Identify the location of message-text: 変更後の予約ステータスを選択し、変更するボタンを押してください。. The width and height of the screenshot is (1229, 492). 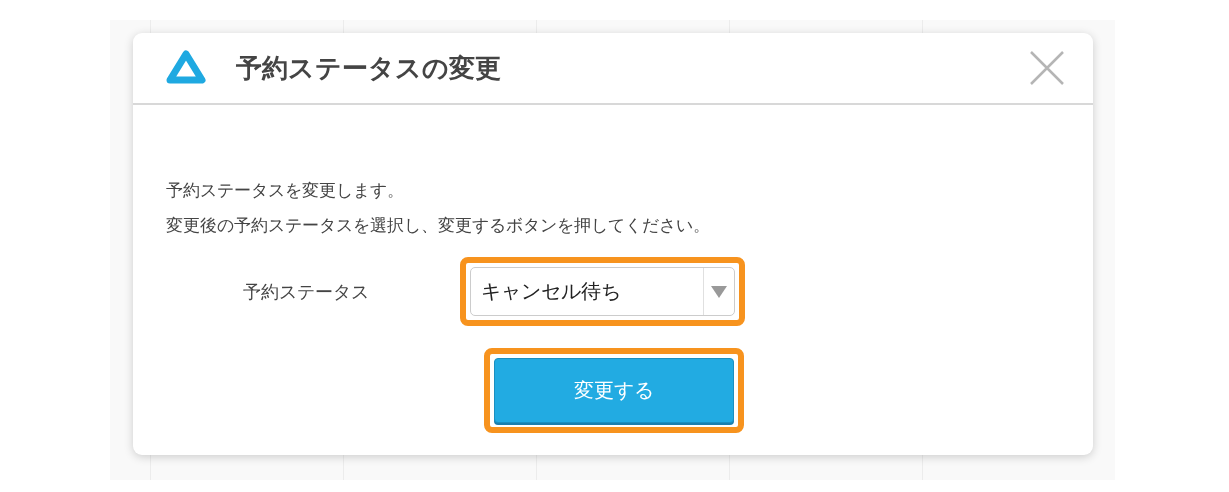
(438, 225).